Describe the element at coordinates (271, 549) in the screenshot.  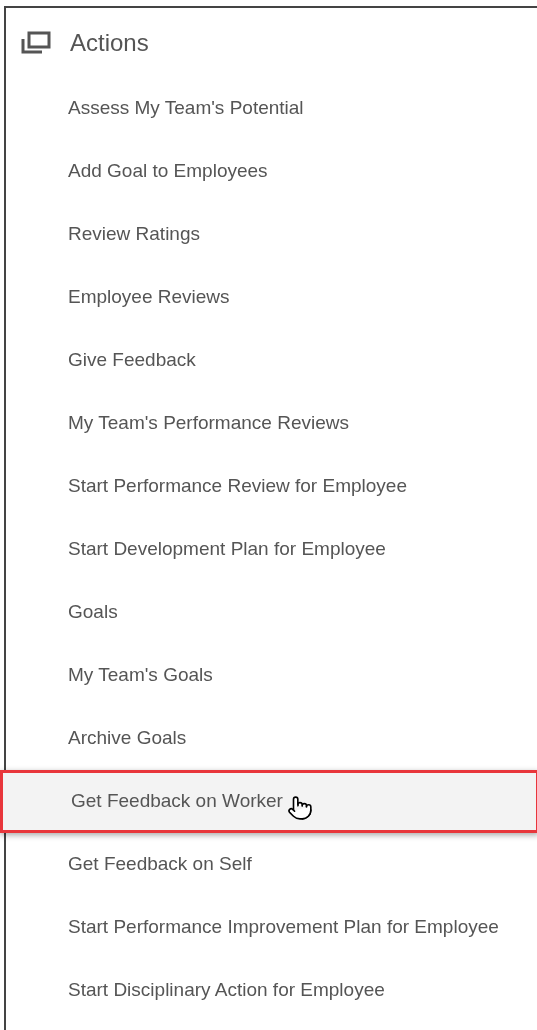
I see `action-item: Start Development Plan for Employee` at that location.